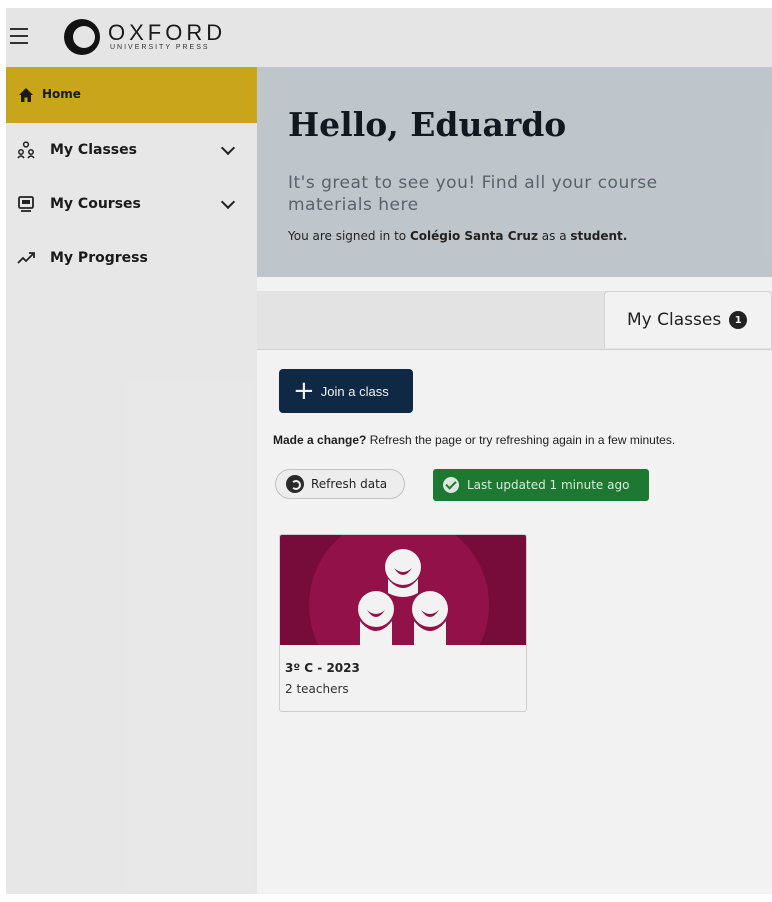 This screenshot has height=902, width=772. I want to click on class-teachers: 2 teachers, so click(317, 689).